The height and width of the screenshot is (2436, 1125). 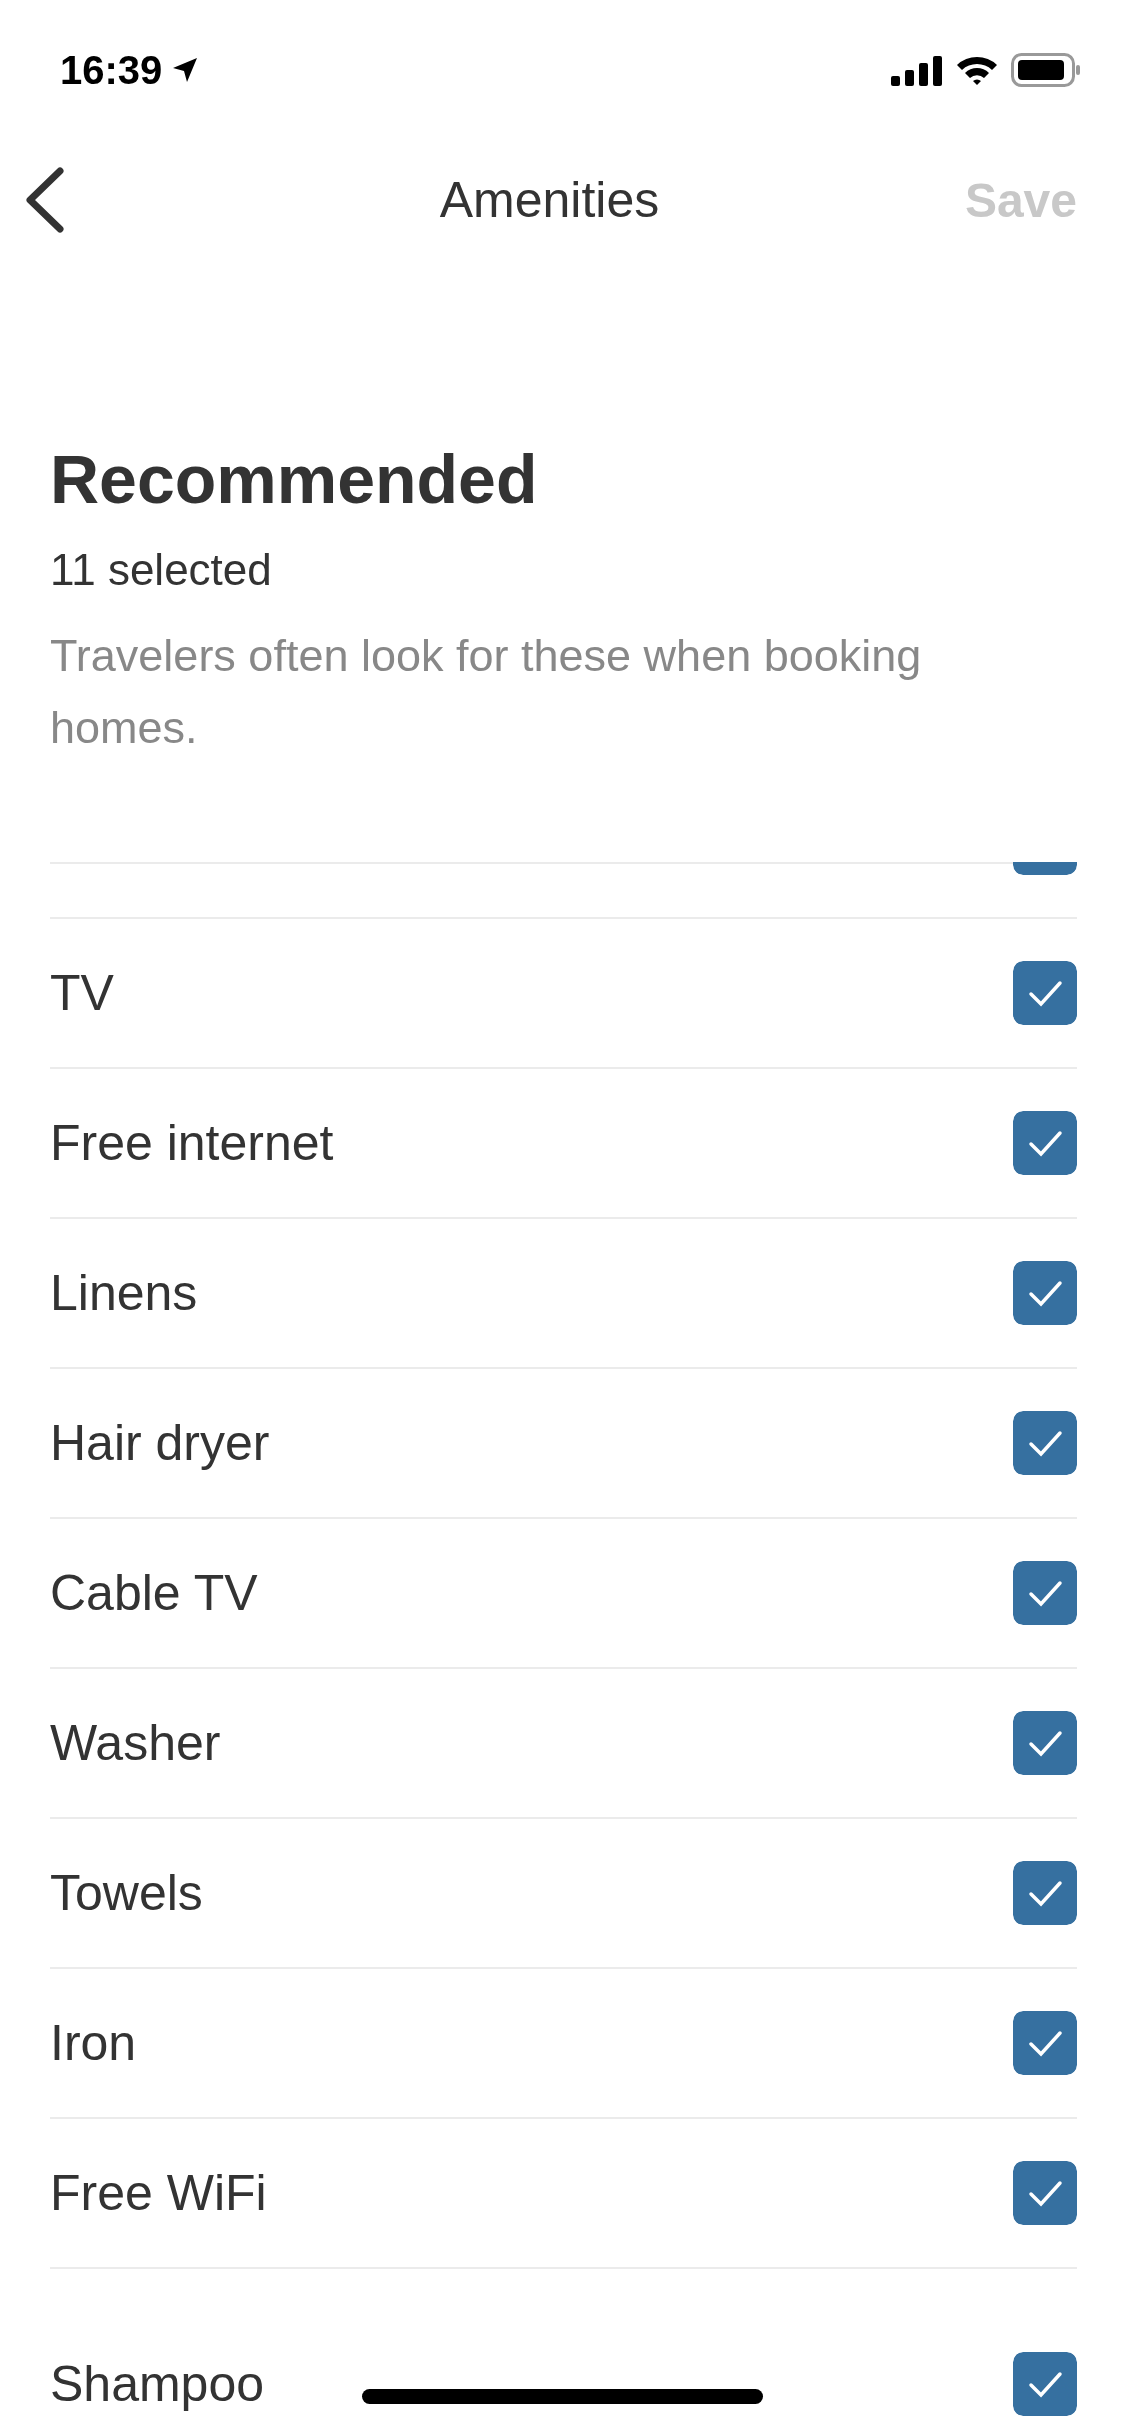 I want to click on status-time: 16:39, so click(x=111, y=70).